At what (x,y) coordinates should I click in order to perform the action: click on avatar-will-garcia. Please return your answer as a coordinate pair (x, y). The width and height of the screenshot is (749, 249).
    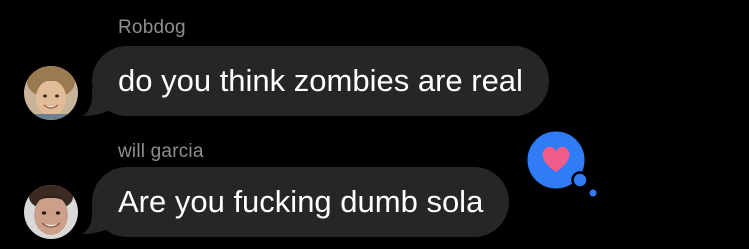
    Looking at the image, I should click on (51, 212).